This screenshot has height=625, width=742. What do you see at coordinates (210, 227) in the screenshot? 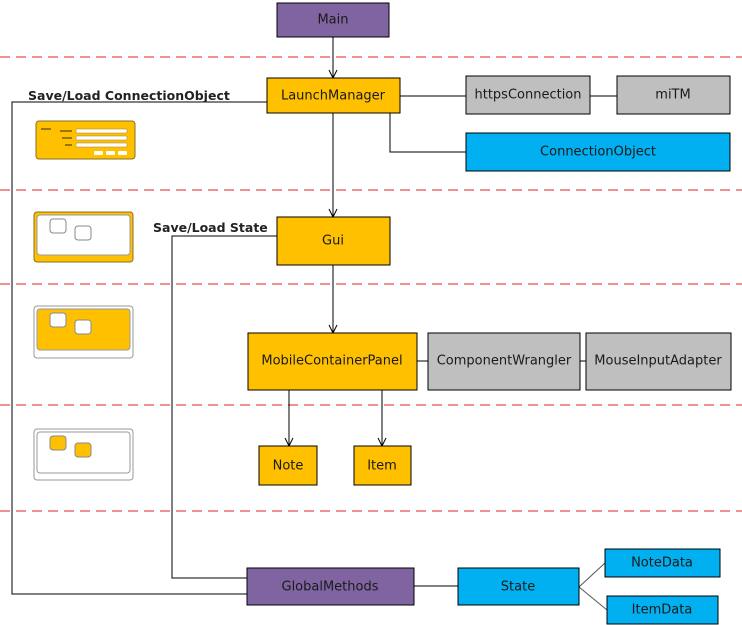
I see `save-load-state-label: Save/Load State` at bounding box center [210, 227].